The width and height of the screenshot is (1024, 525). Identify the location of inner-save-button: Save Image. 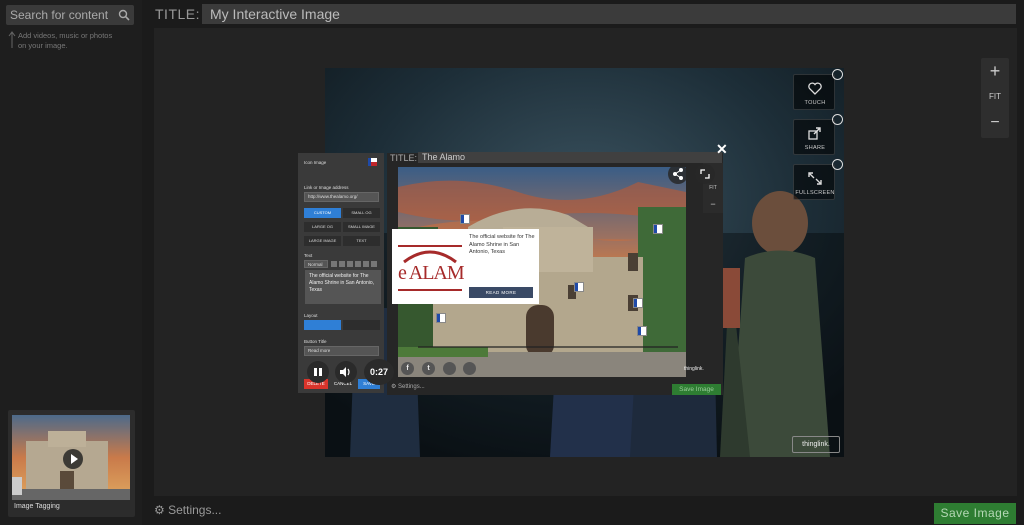
(696, 389).